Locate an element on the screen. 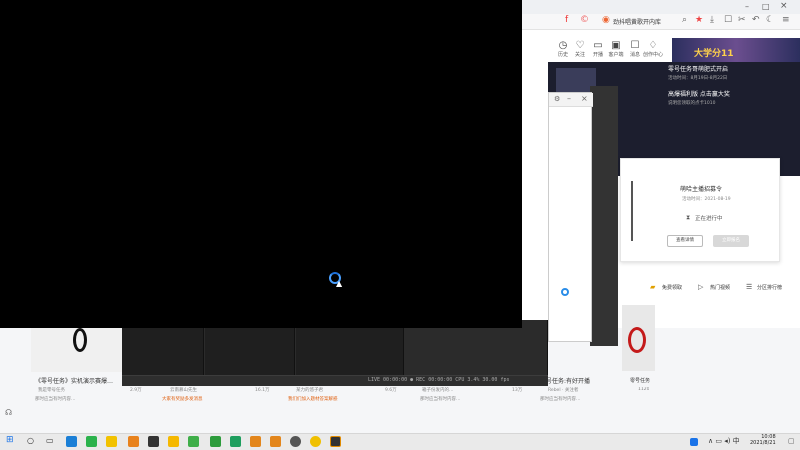  event-title: 零号任务哥萌肥式开启 is located at coordinates (698, 69).